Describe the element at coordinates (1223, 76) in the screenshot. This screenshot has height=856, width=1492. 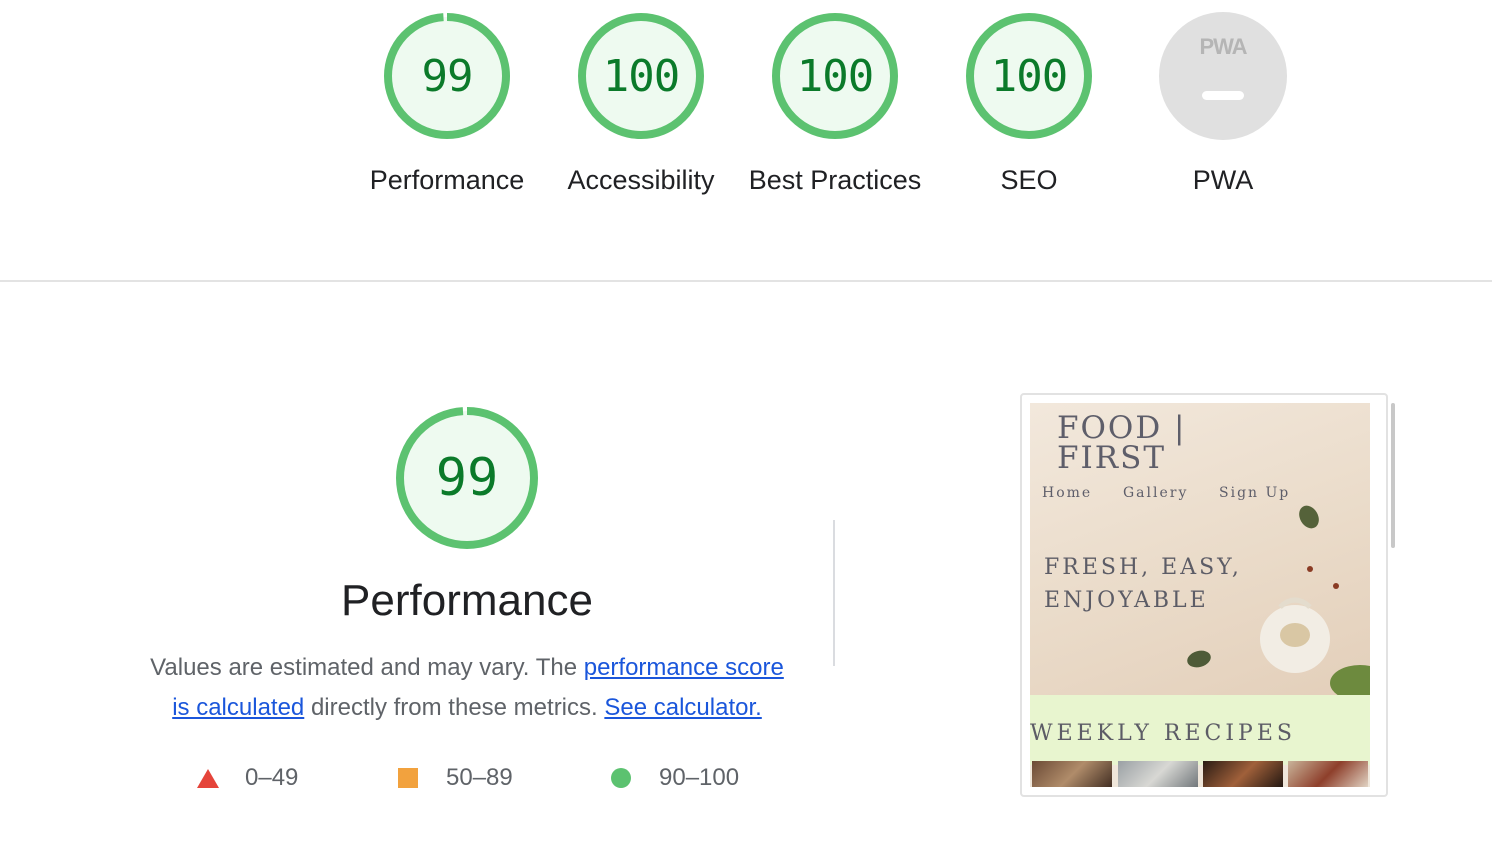
I see `pwa-badge: PWA` at that location.